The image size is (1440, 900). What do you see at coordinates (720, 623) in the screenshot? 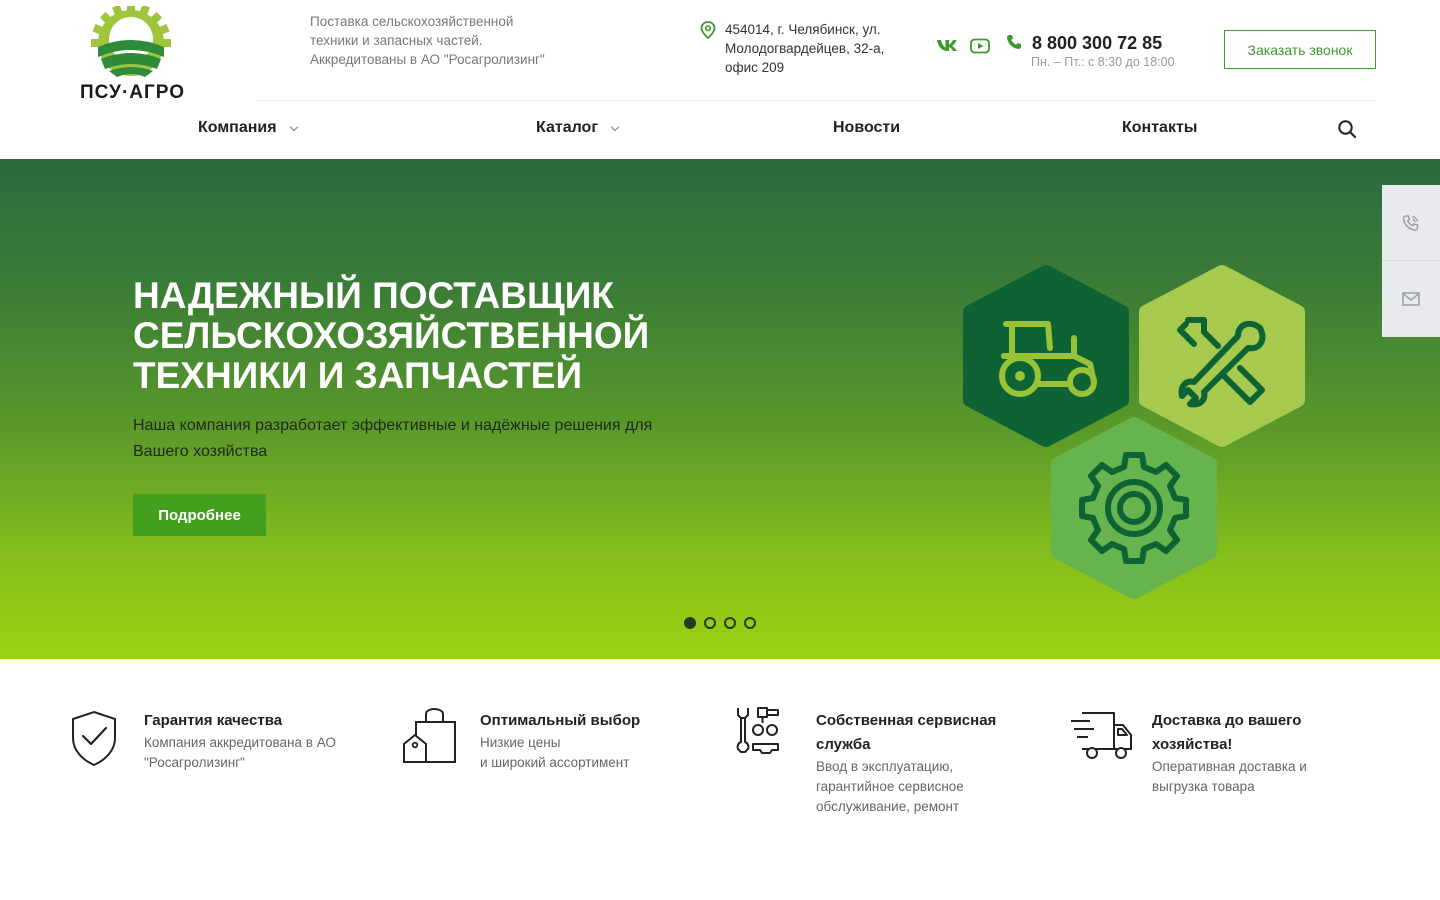
I see `slider-dots` at bounding box center [720, 623].